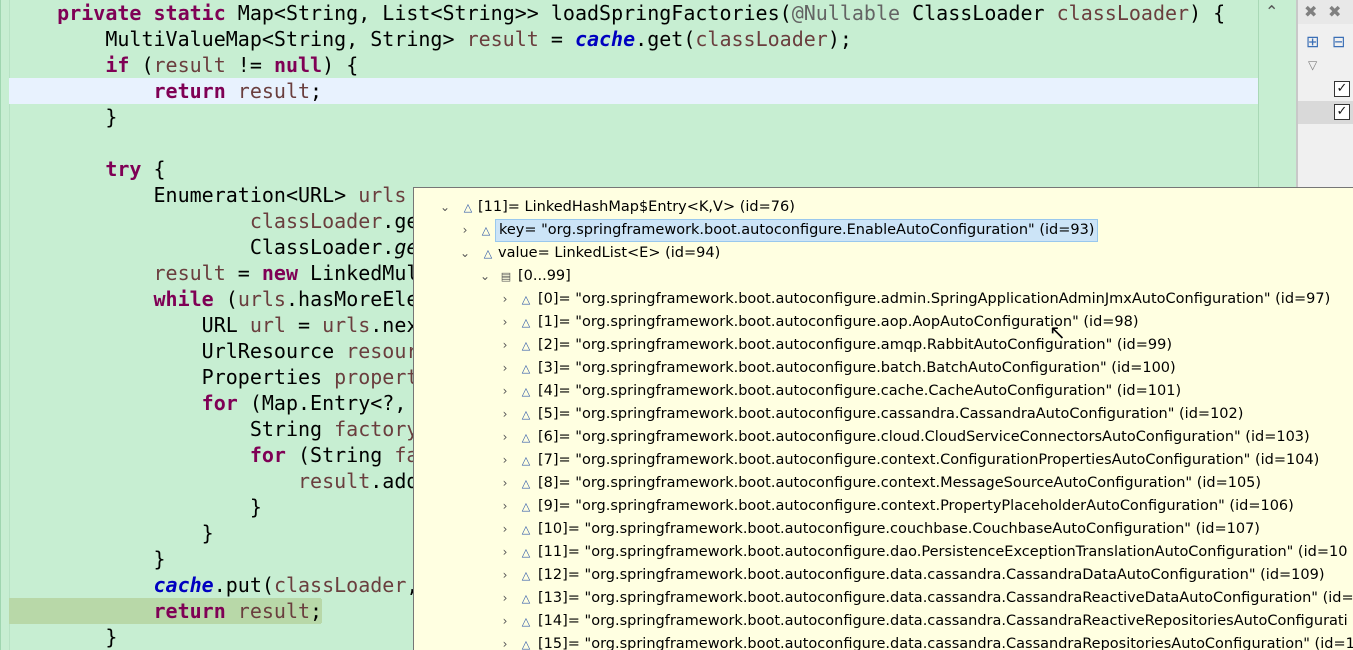 This screenshot has height=650, width=1353. I want to click on code-line: for (String fa, so click(214, 455).